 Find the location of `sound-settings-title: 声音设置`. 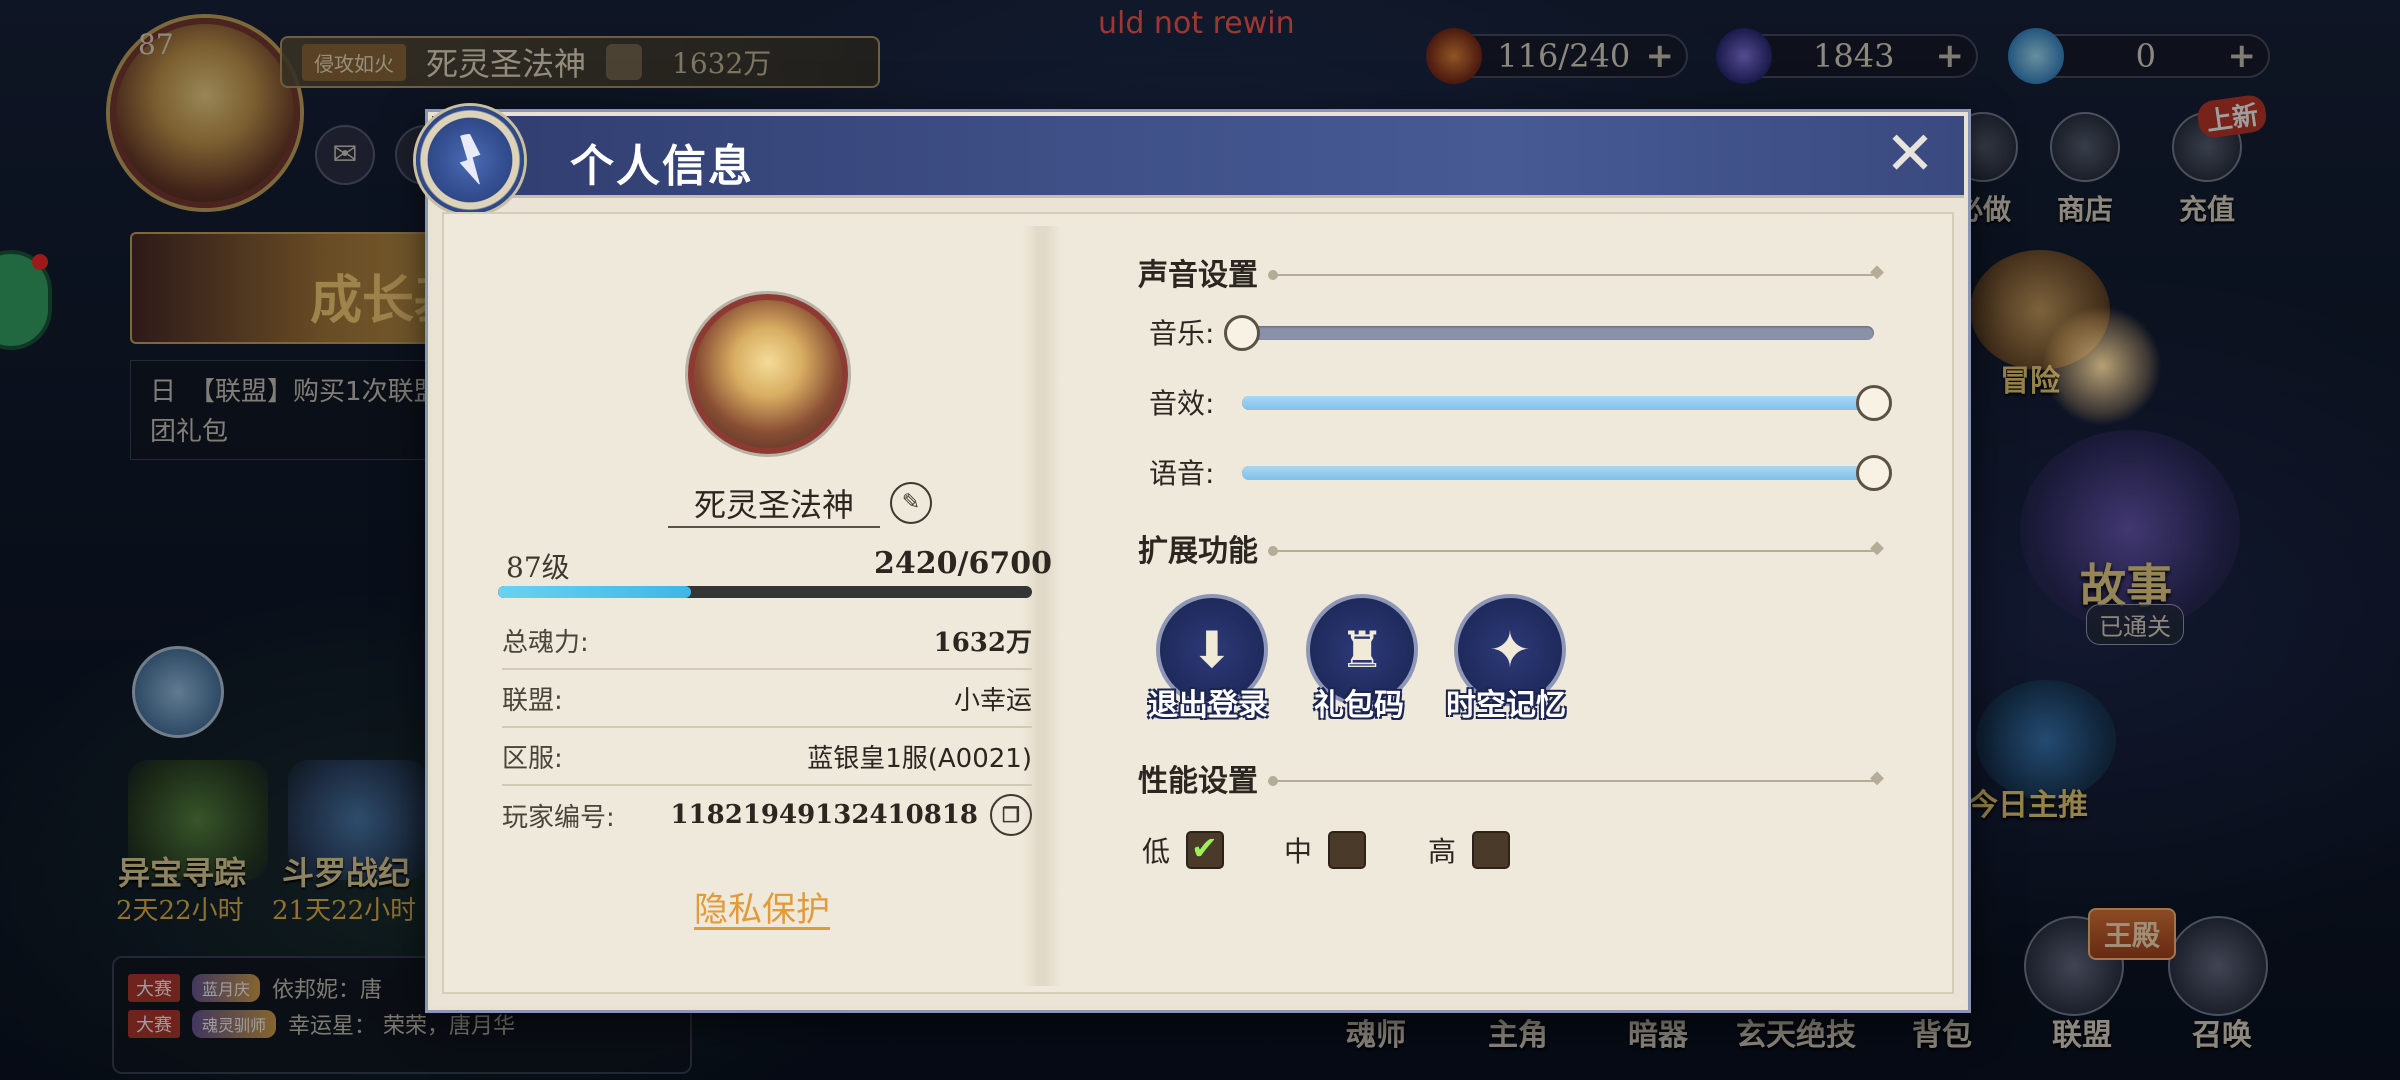

sound-settings-title: 声音设置 is located at coordinates (1198, 275).